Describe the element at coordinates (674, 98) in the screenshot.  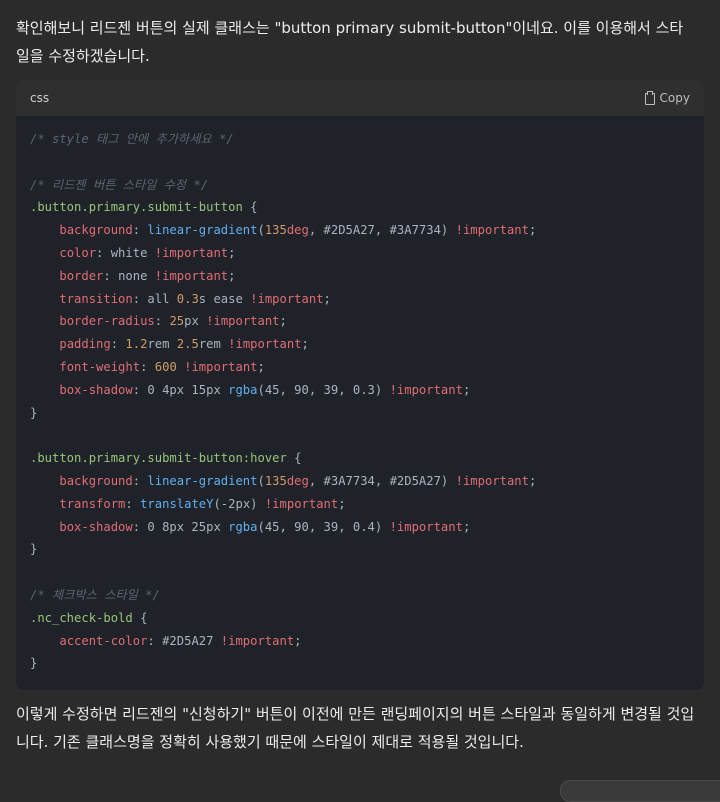
I see `copy-button-label: Copy` at that location.